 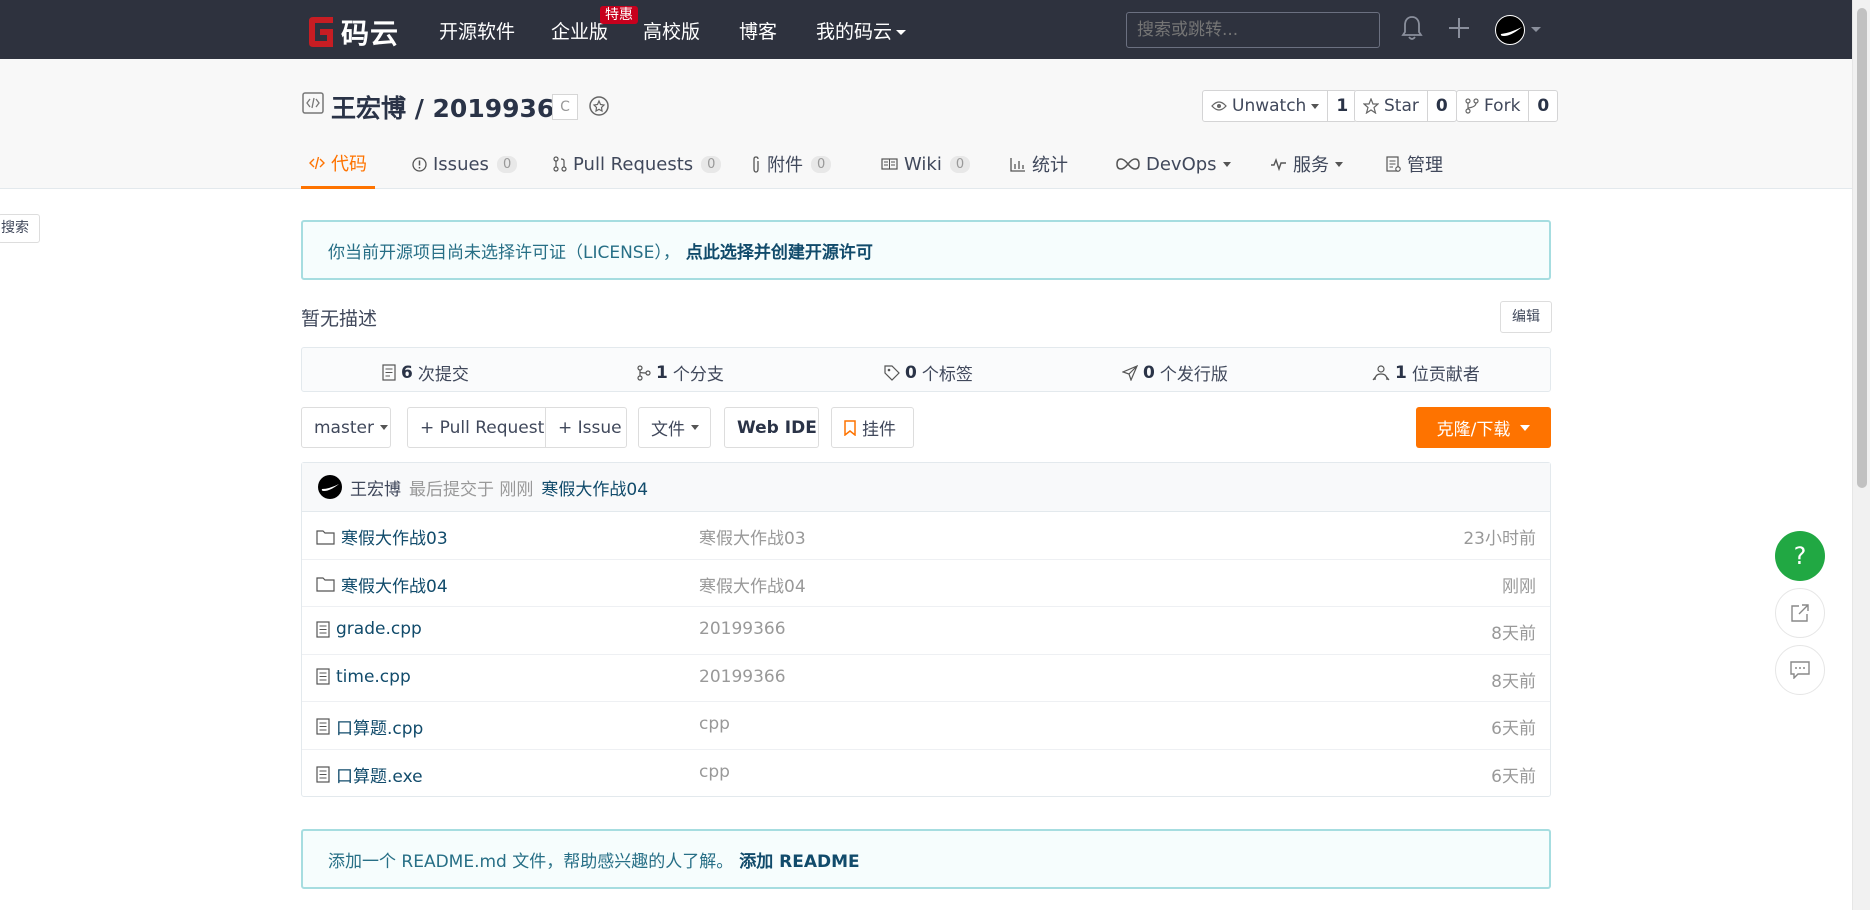 I want to click on user-avatar, so click(x=1510, y=30).